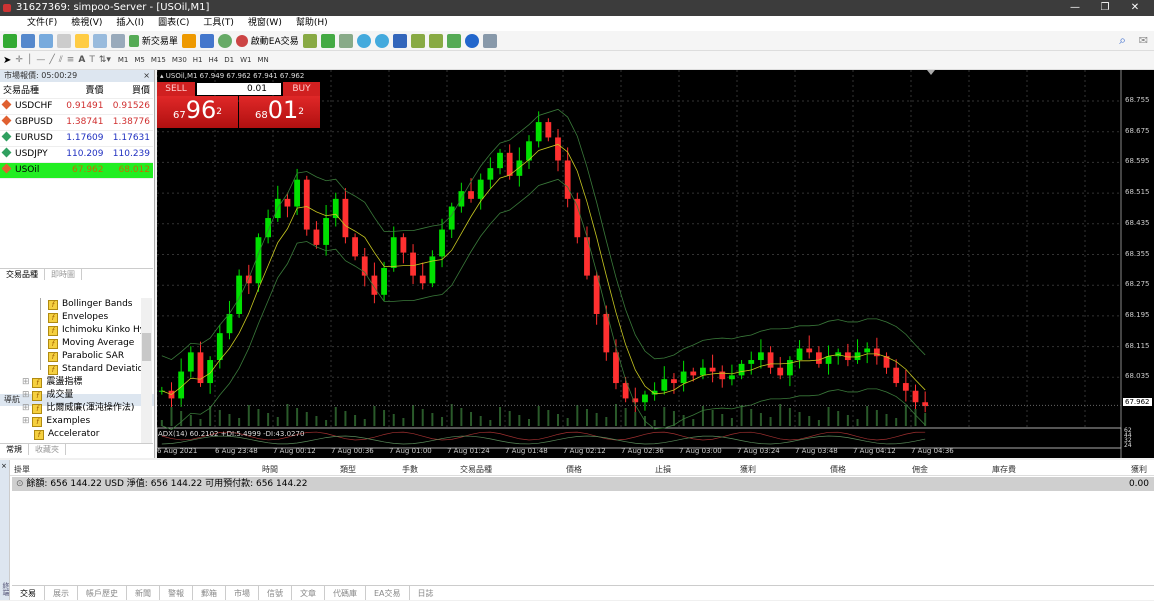 This screenshot has width=1154, height=601. Describe the element at coordinates (42, 23) in the screenshot. I see `menu-file: 文件(F)` at that location.